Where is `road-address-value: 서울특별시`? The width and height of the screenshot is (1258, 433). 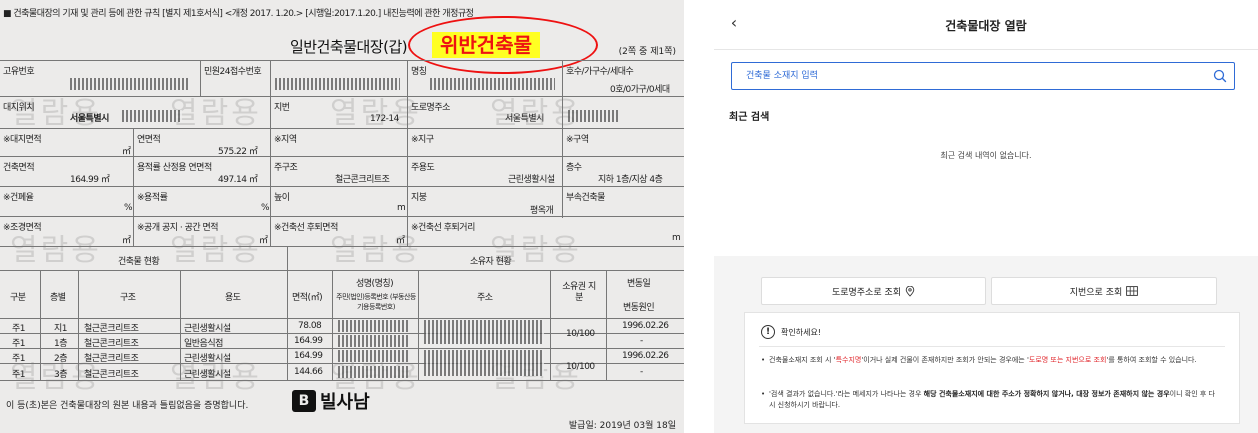 road-address-value: 서울특별시 is located at coordinates (524, 119).